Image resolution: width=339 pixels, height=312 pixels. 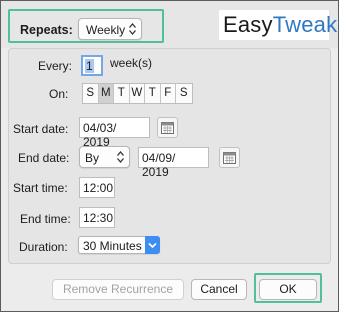 I want to click on on-label: On:, so click(x=59, y=94).